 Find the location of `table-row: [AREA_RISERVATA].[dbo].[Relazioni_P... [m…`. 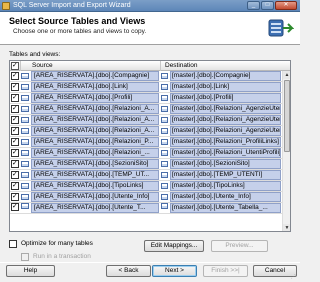

table-row: [AREA_RISERVATA].[dbo].[Relazioni_P... [m… is located at coordinates (150, 142).